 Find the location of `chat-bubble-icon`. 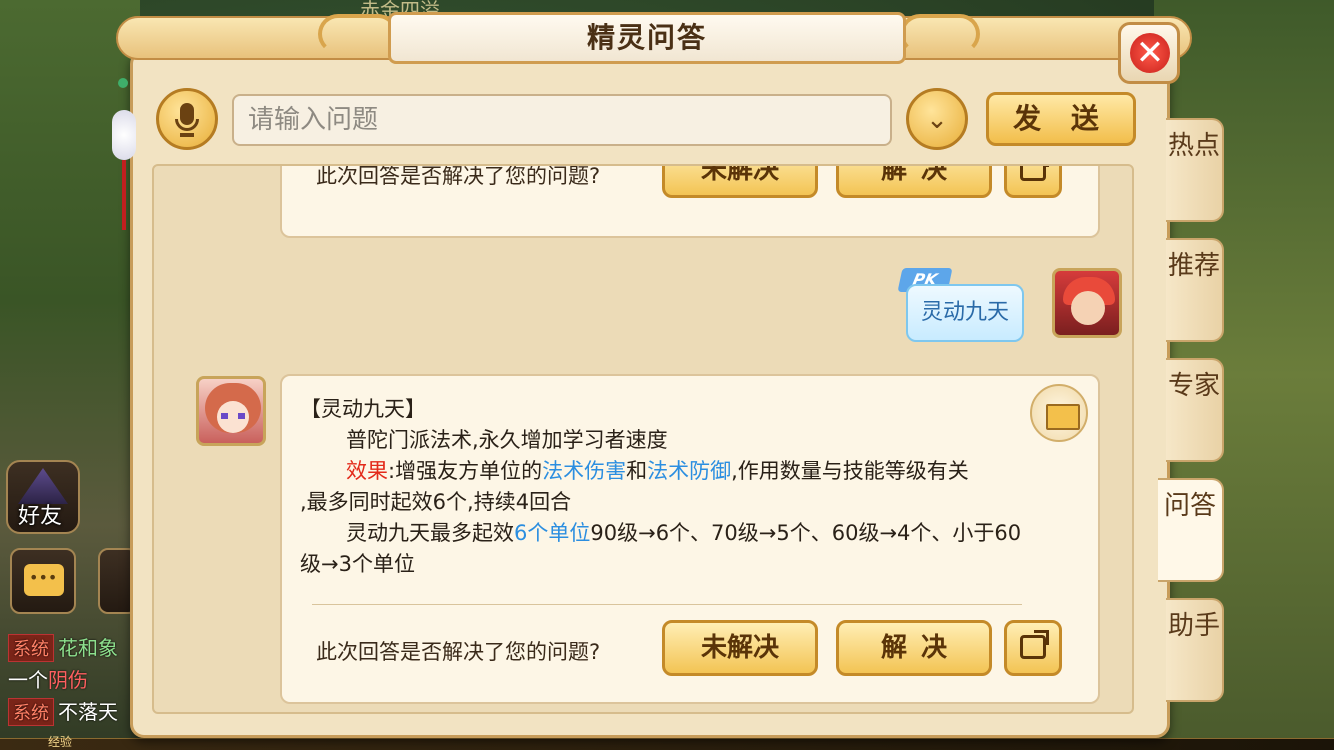

chat-bubble-icon is located at coordinates (44, 580).